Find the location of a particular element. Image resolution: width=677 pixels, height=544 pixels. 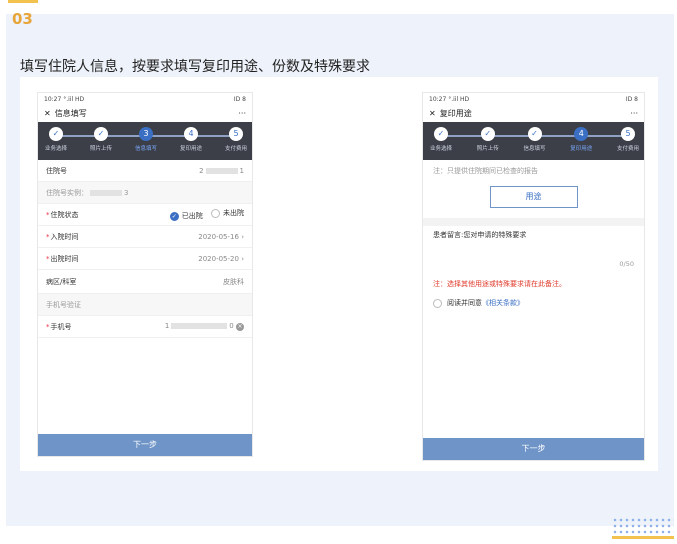

progress-steps: ✓ 业务选择 ✓ 照片上传 ✓ 信息填写 4 复印用途 5 支付费用 is located at coordinates (533, 141).